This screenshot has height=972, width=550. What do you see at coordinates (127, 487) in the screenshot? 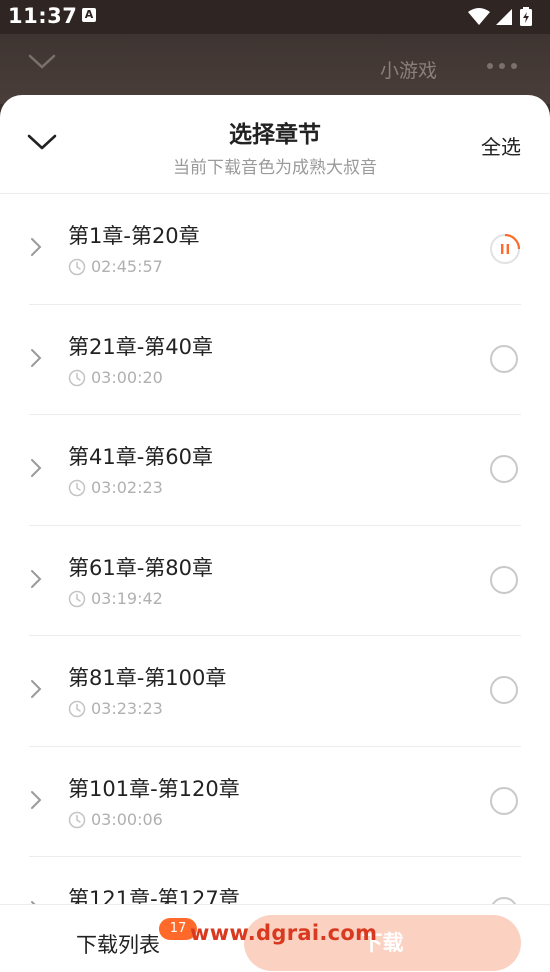
I see `chapter-duration: 03:02:23` at bounding box center [127, 487].